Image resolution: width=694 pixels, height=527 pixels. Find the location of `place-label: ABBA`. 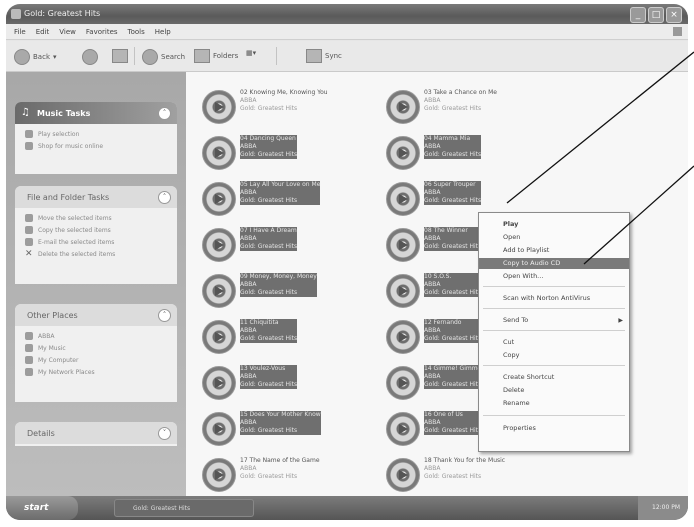

place-label: ABBA is located at coordinates (46, 336).